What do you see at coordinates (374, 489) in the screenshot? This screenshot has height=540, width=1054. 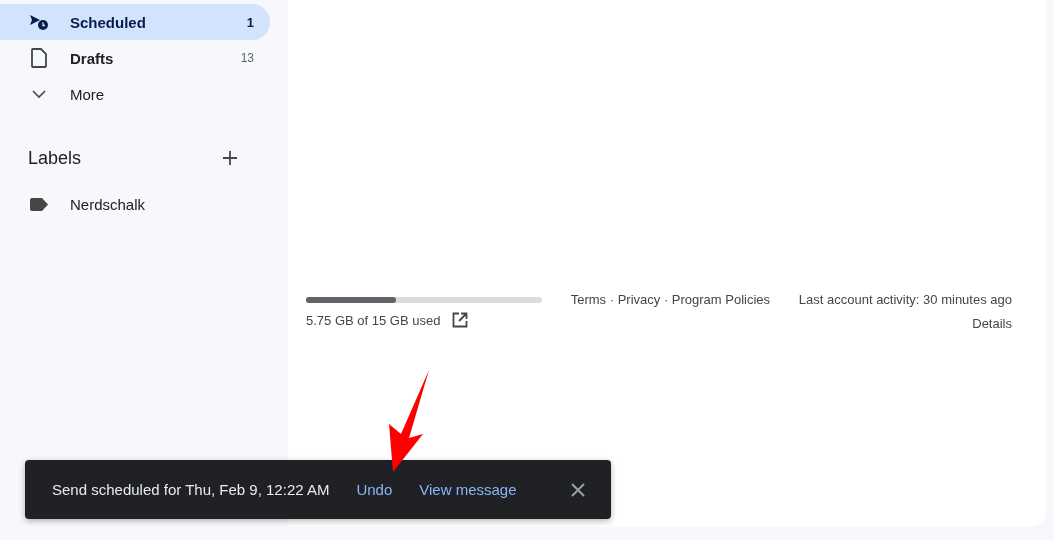 I see `snackbar-action: Undo` at bounding box center [374, 489].